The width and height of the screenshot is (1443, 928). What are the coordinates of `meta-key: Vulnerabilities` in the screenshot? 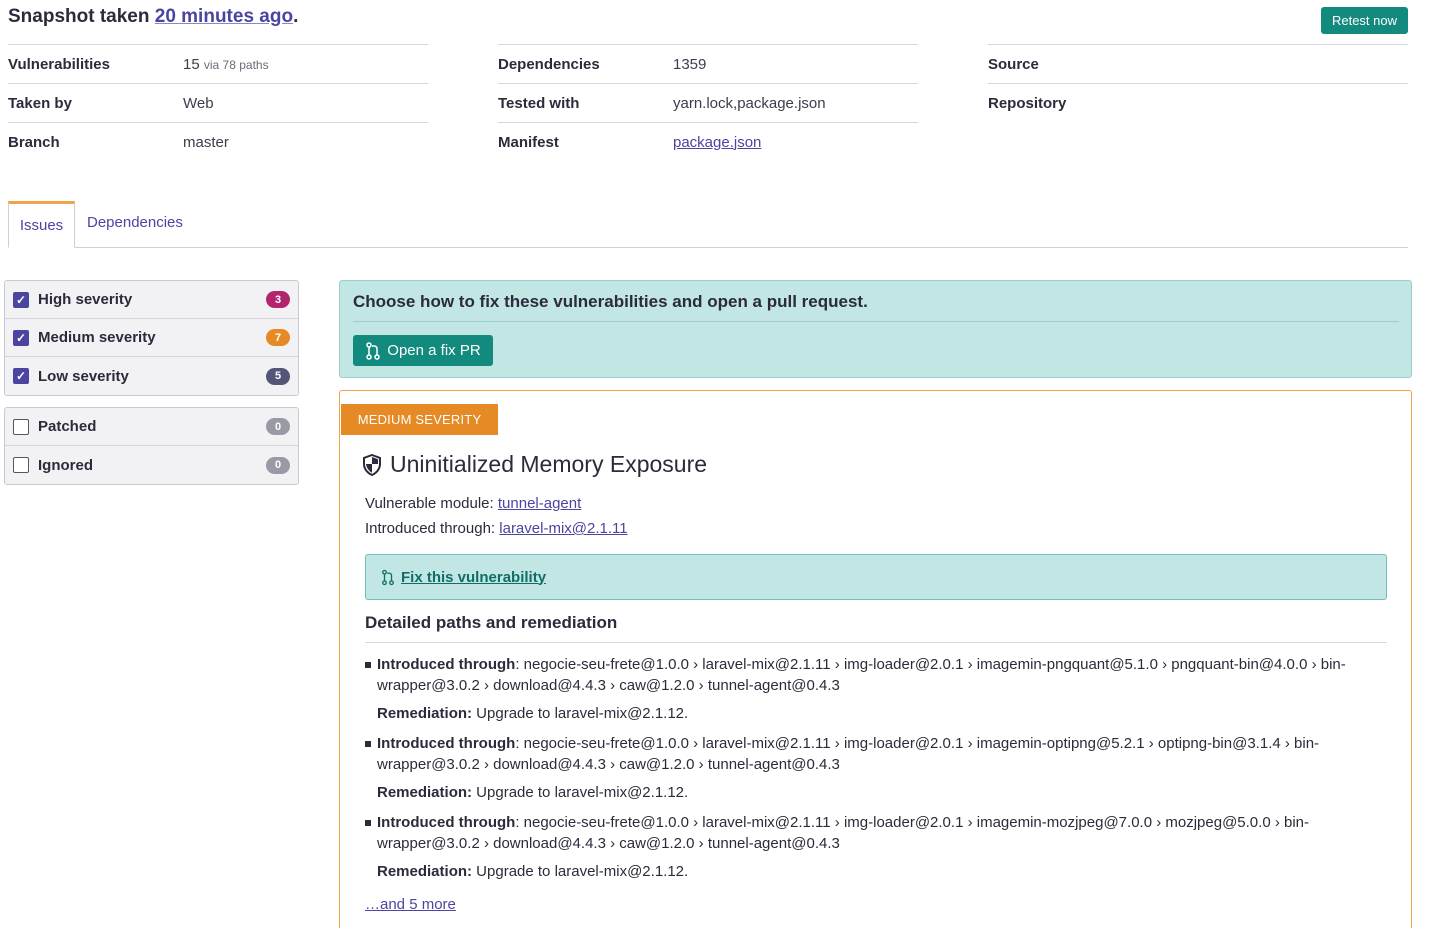 It's located at (59, 64).